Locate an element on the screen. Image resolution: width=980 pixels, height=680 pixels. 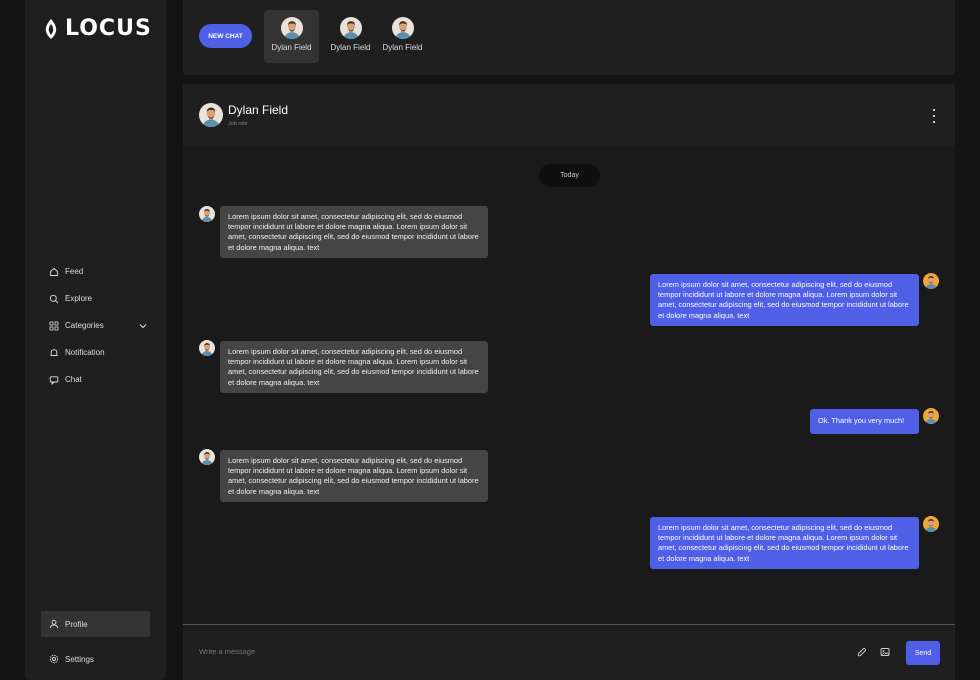
chat-contact-name: Dylan Field is located at coordinates (258, 110).